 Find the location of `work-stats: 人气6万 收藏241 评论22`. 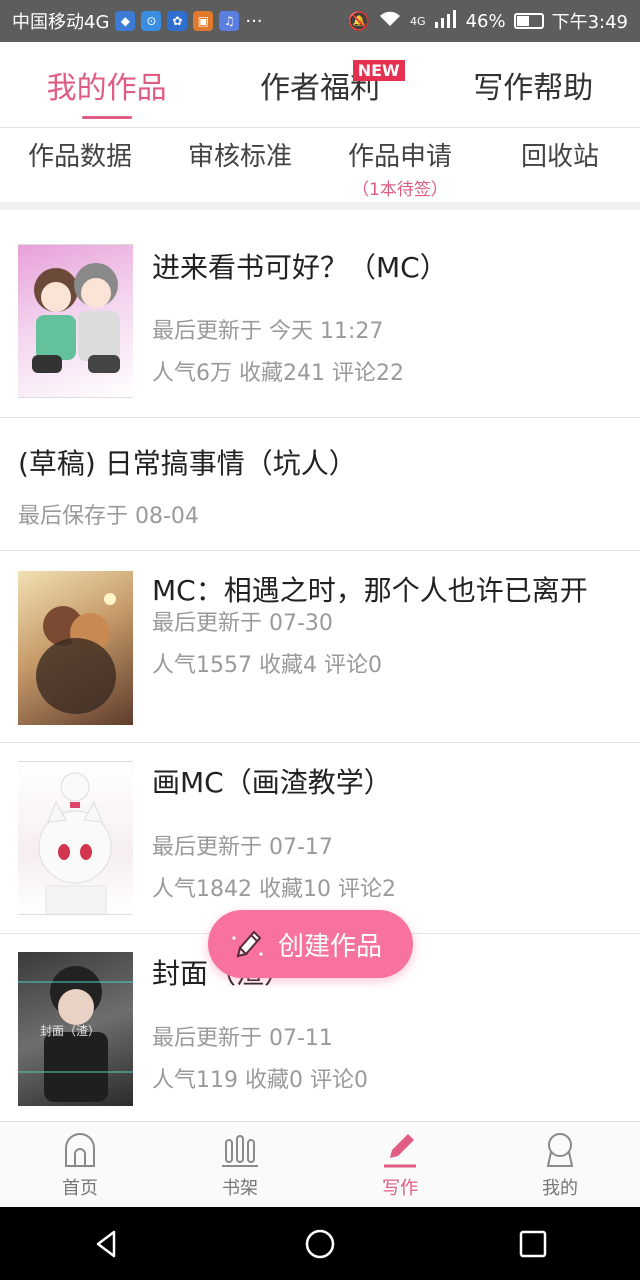

work-stats: 人气6万 收藏241 评论22 is located at coordinates (278, 373).